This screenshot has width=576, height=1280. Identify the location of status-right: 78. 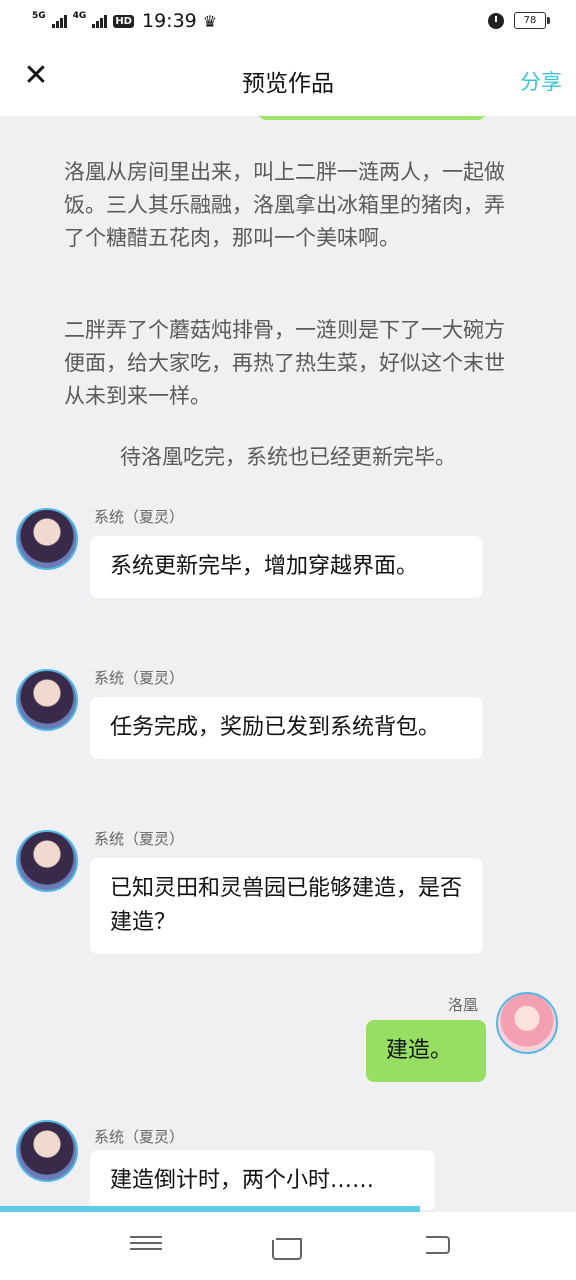
(519, 20).